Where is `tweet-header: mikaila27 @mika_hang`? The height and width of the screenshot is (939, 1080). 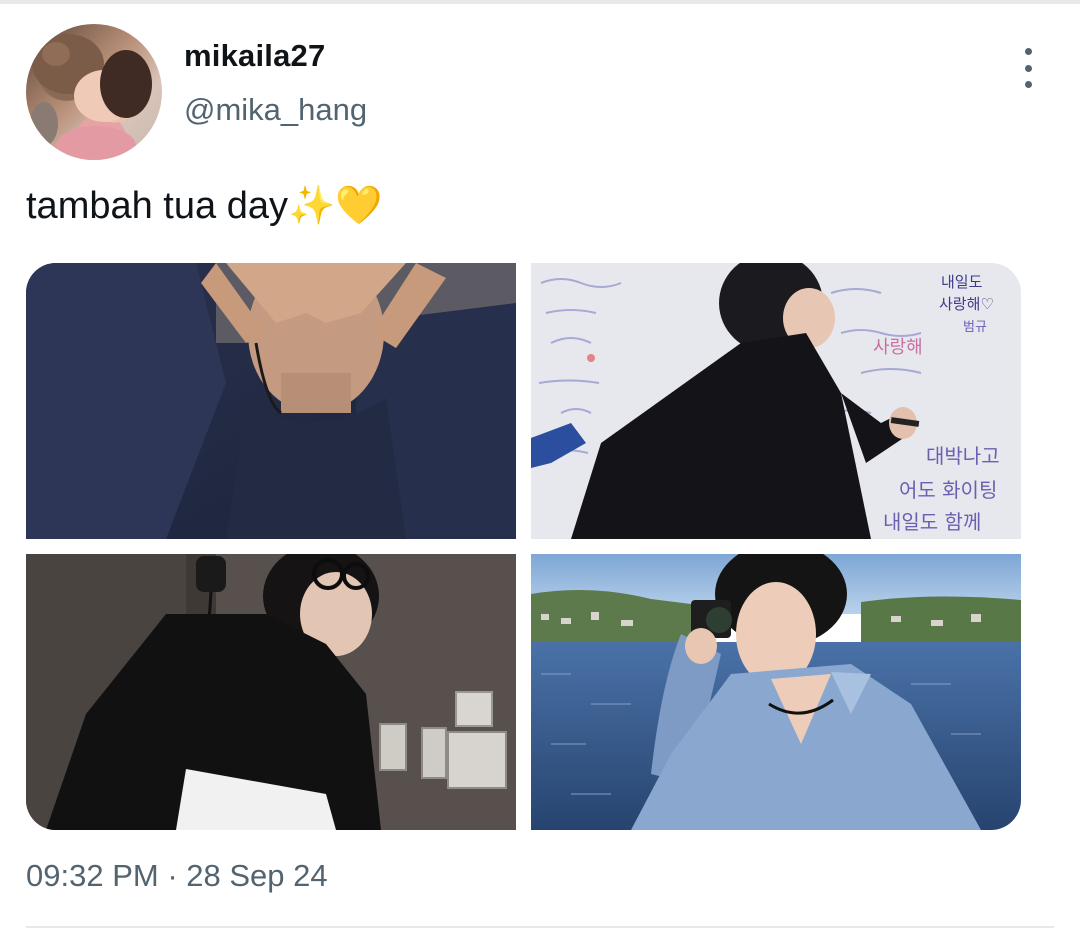
tweet-header: mikaila27 @mika_hang is located at coordinates (541, 92).